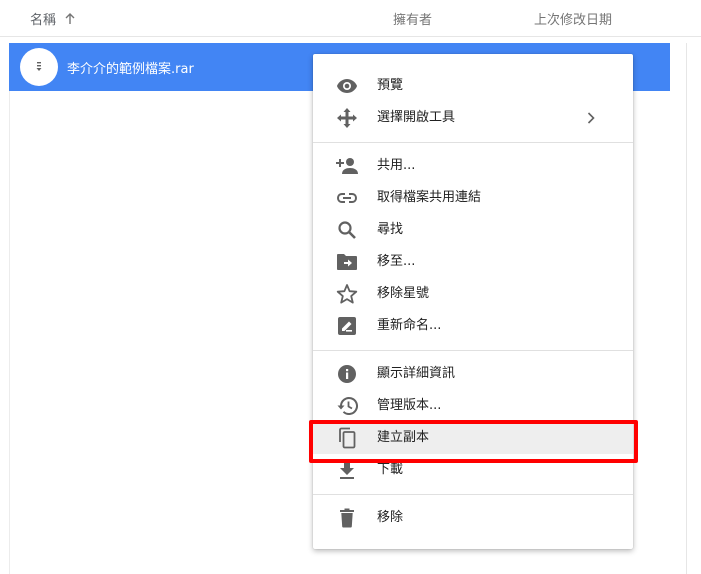 This screenshot has height=574, width=701. I want to click on menu-item-remove-star: 移除星號, so click(473, 294).